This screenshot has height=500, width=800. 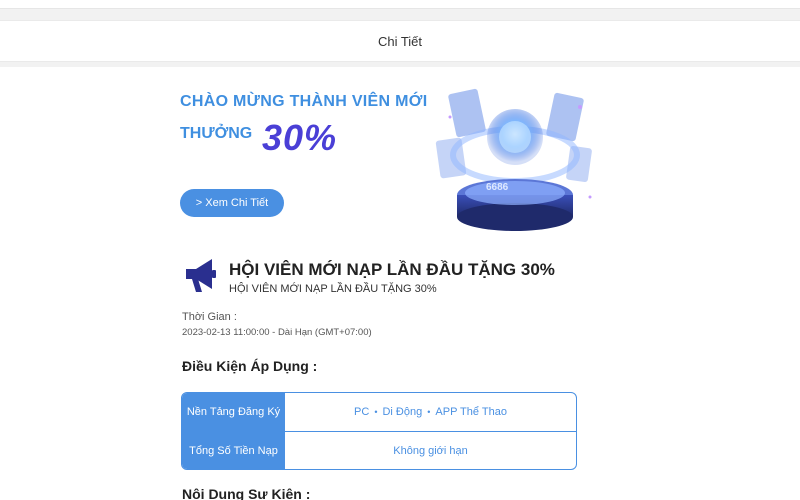 What do you see at coordinates (250, 366) in the screenshot?
I see `conditions-title: Điều Kiện Áp Dụng :` at bounding box center [250, 366].